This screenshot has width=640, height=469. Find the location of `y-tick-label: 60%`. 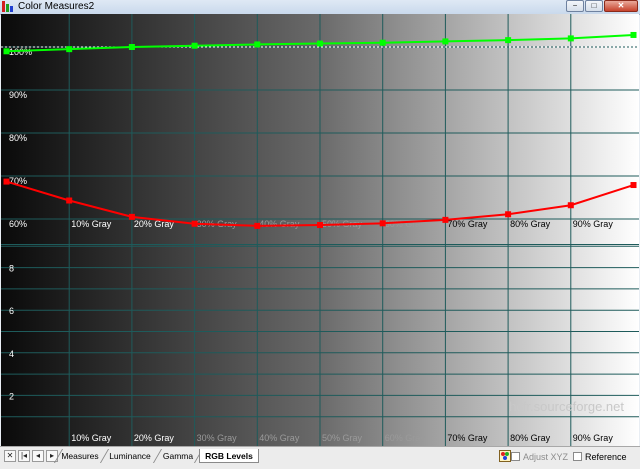

y-tick-label: 60% is located at coordinates (18, 224).